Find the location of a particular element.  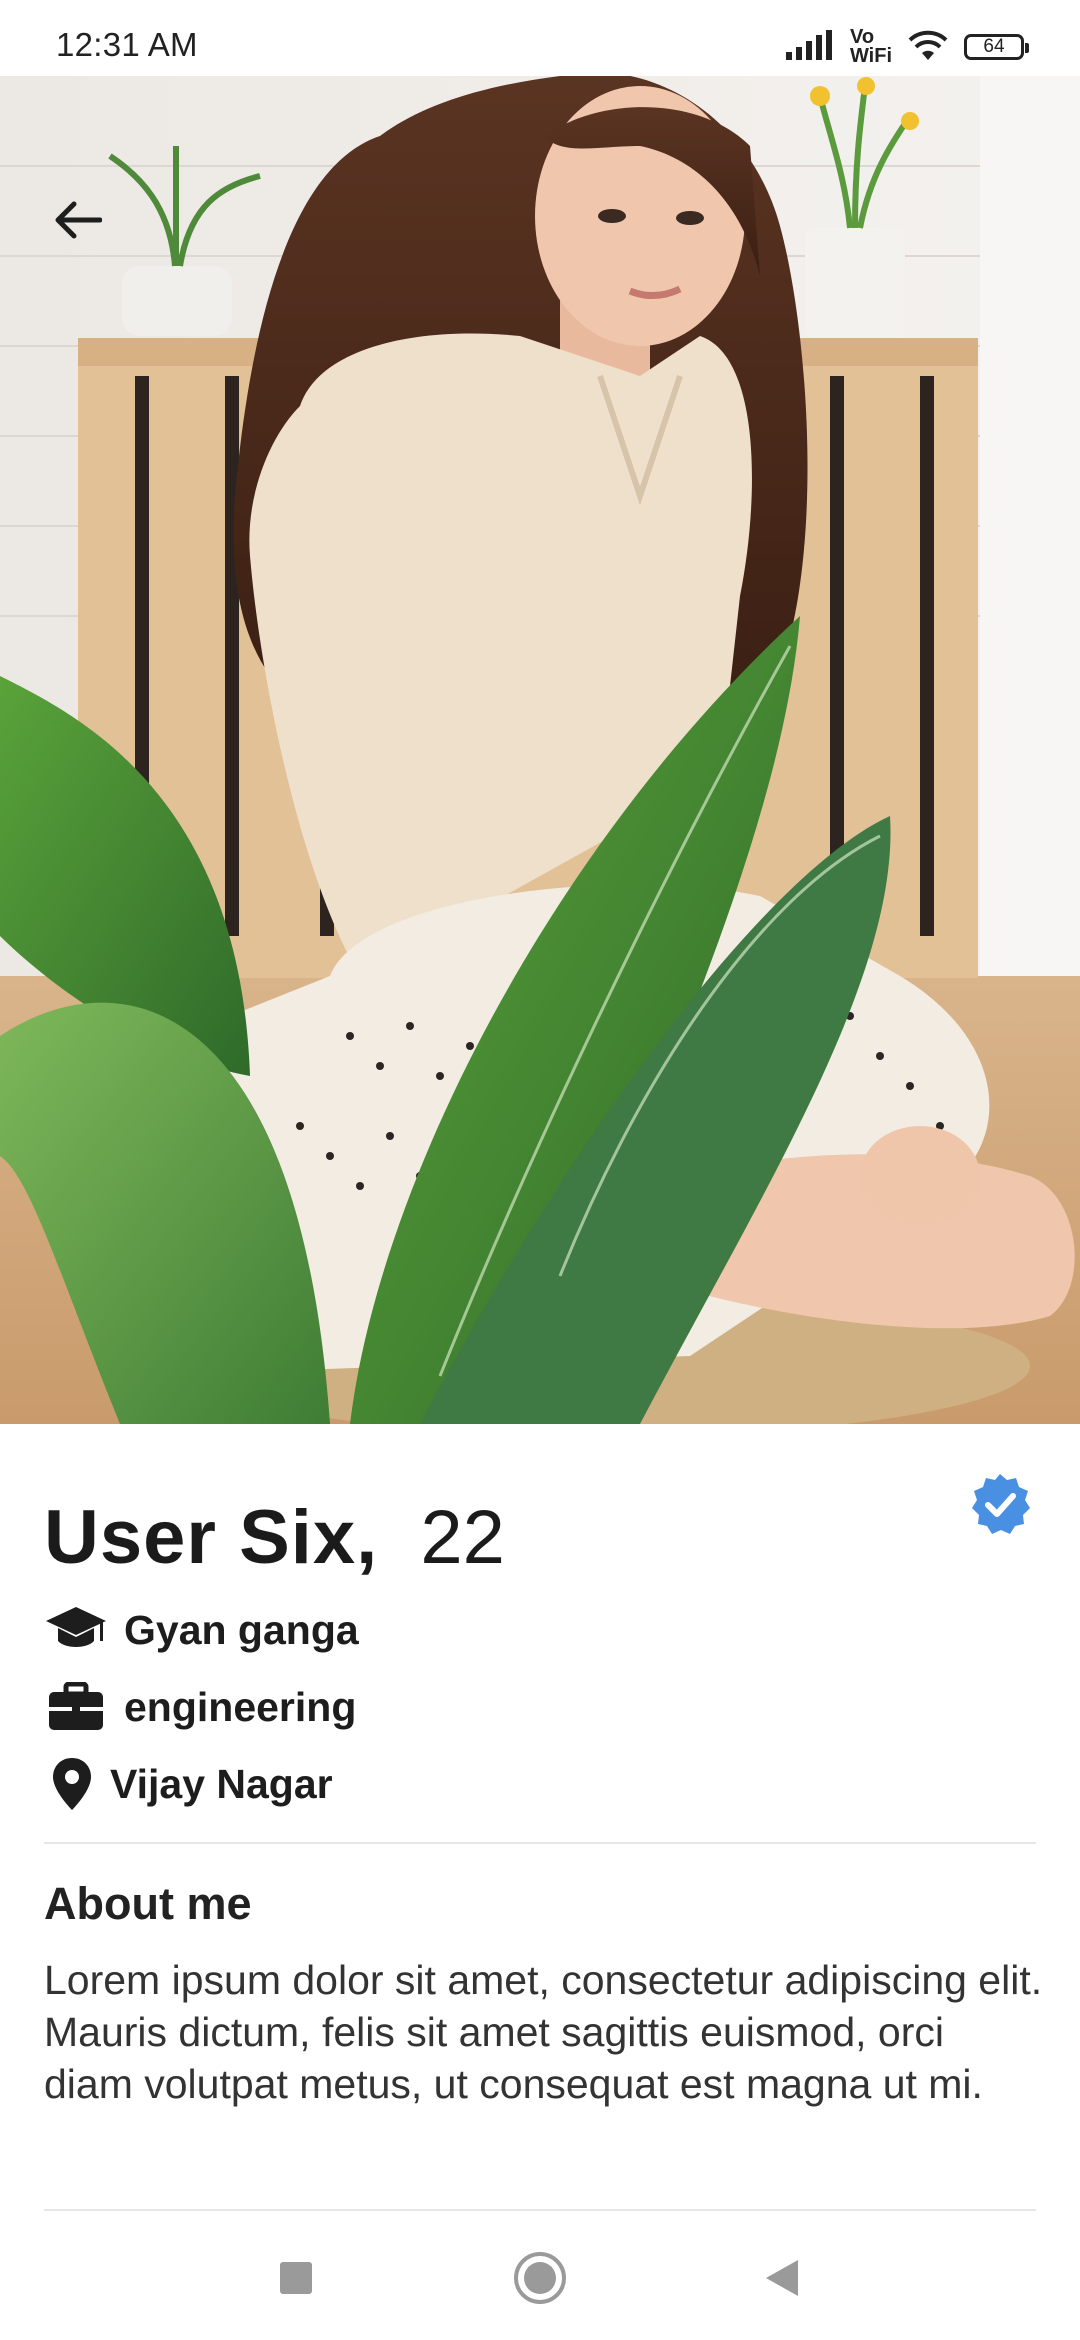

vowifi-indicator: Vo WiFi is located at coordinates (870, 47).